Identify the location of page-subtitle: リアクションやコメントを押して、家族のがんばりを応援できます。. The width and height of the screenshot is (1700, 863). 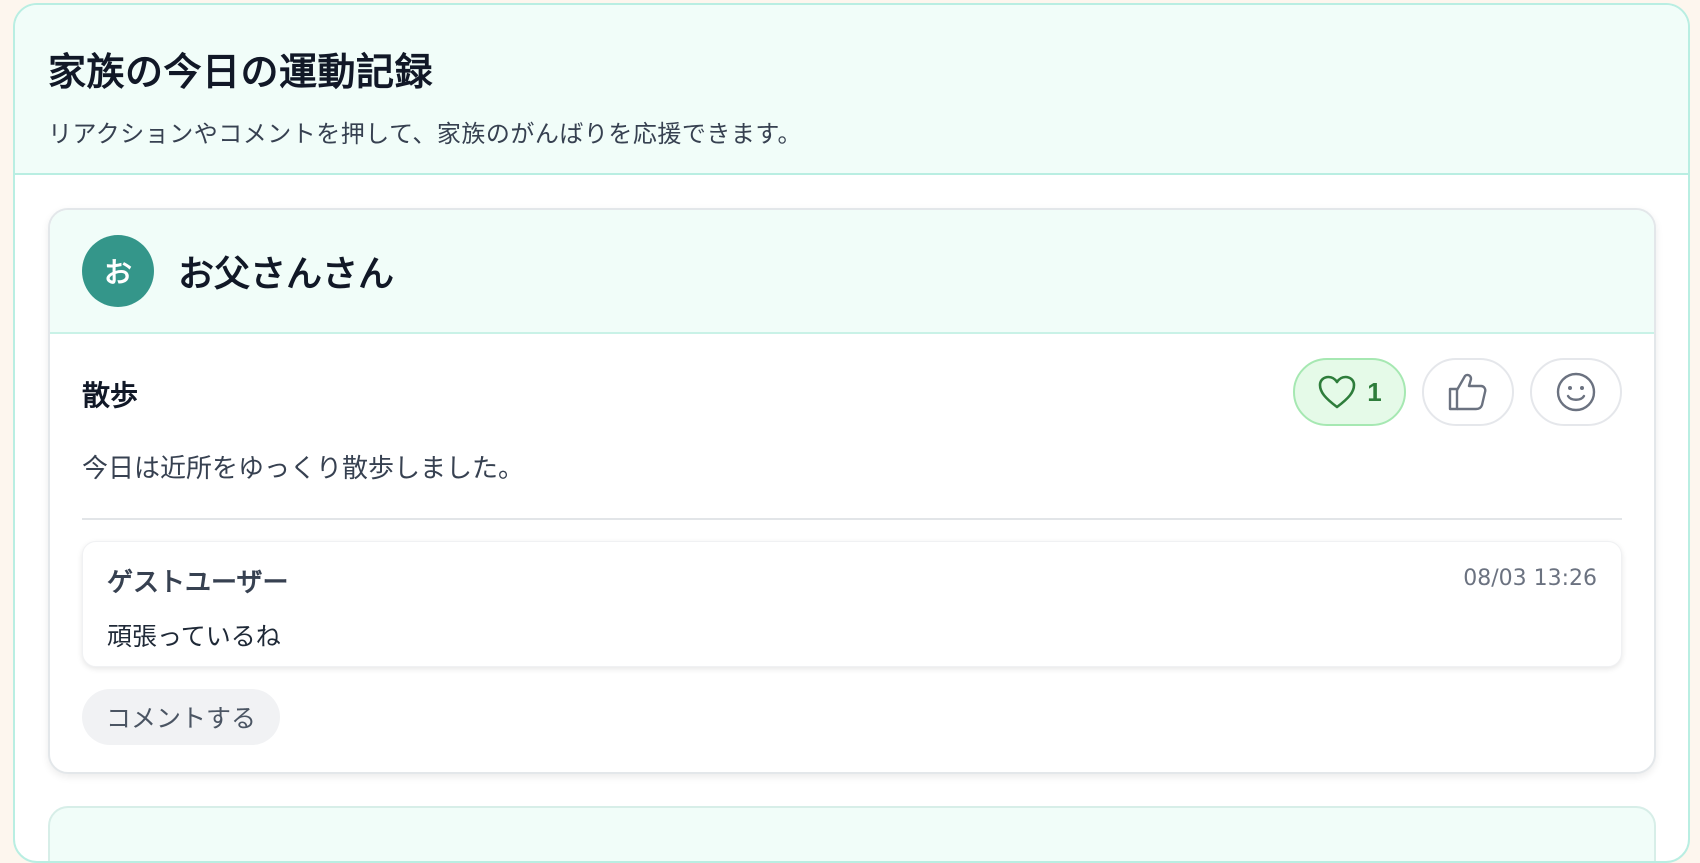
(425, 134).